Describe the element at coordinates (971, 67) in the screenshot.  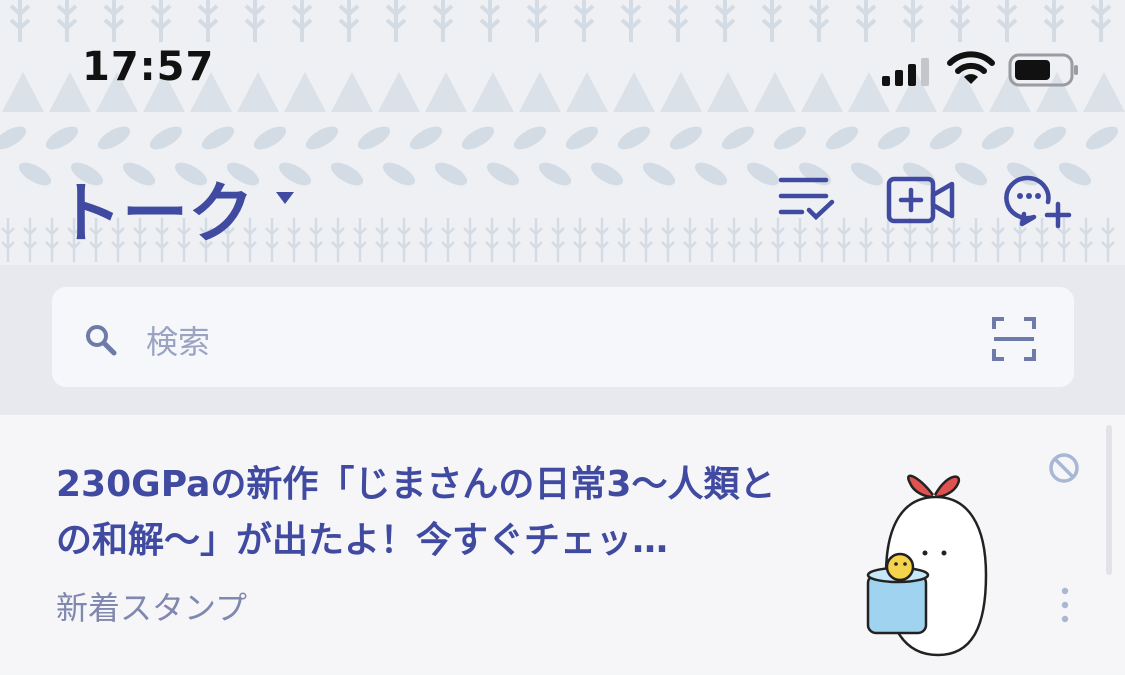
I see `wifi-icon` at that location.